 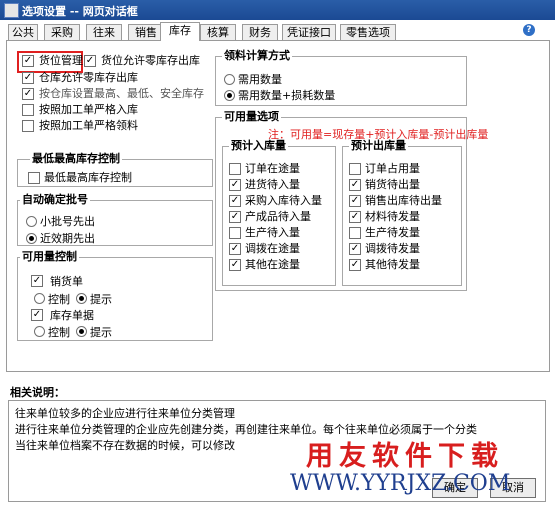 I want to click on watermark-text: 用友软件下载, so click(x=405, y=456).